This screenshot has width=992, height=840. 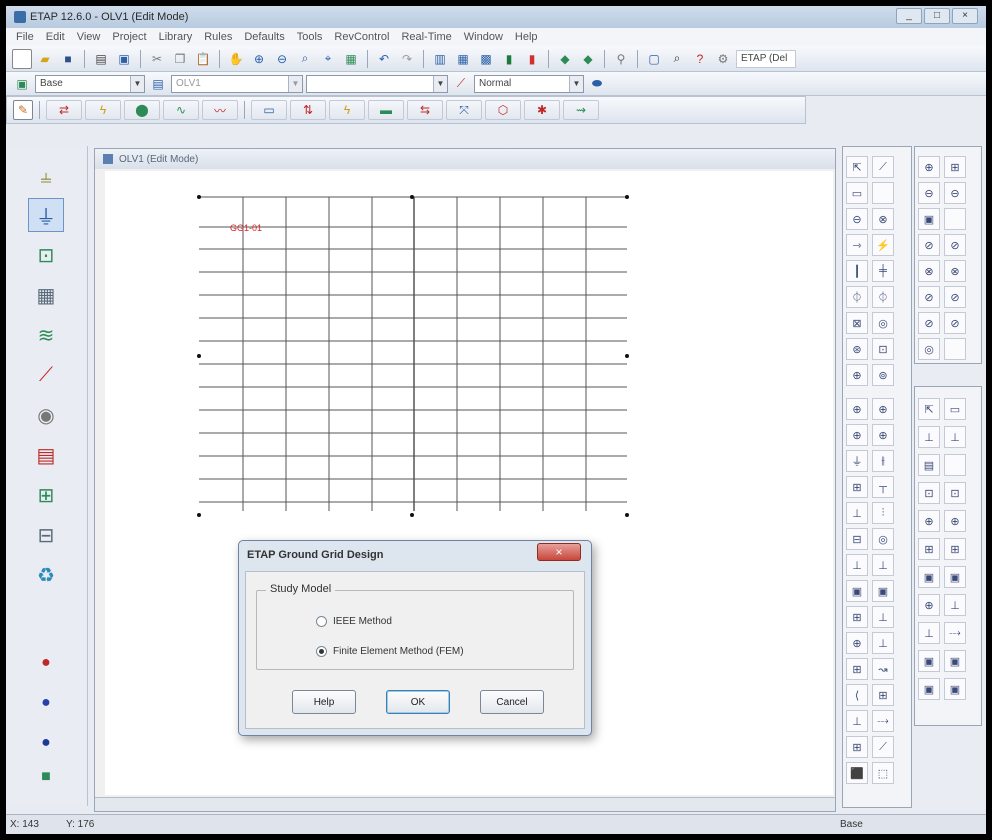 I want to click on grid-icon: ▦, so click(x=463, y=59).